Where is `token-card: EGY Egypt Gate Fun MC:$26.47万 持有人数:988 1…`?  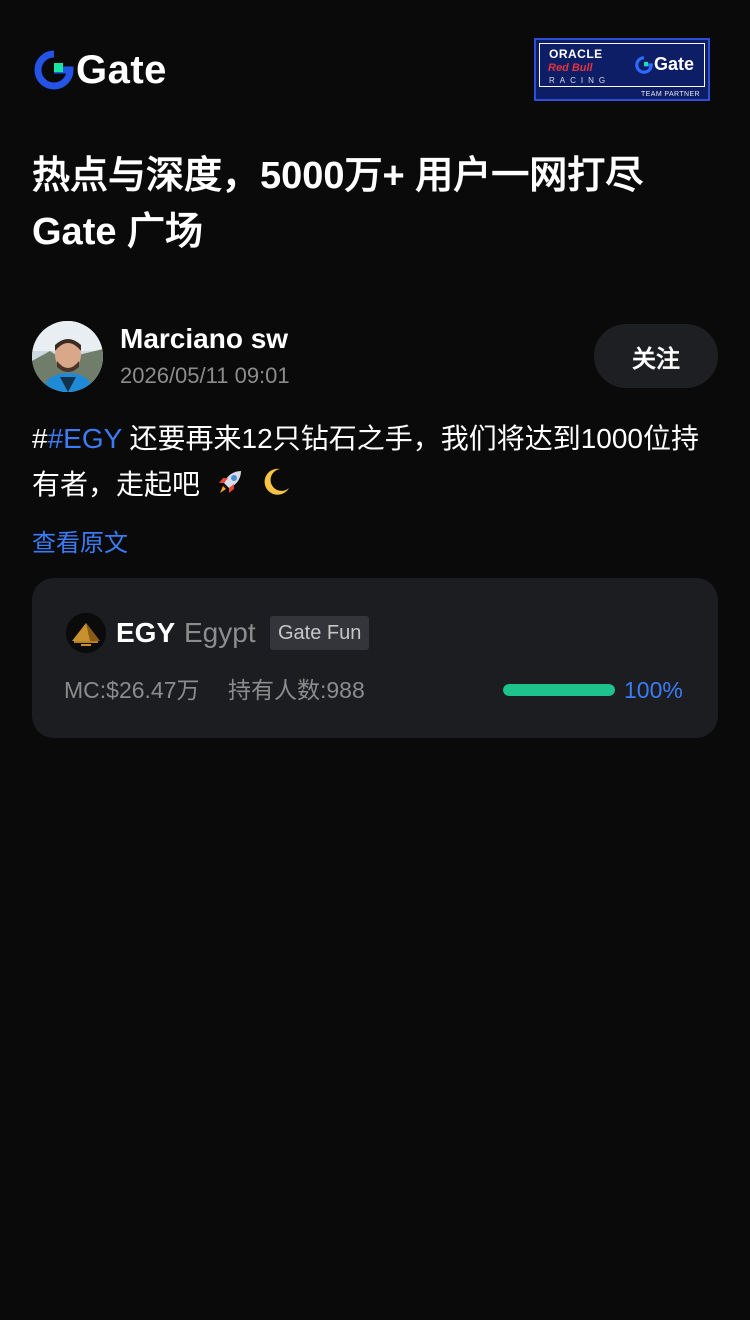
token-card: EGY Egypt Gate Fun MC:$26.47万 持有人数:988 1… is located at coordinates (375, 658).